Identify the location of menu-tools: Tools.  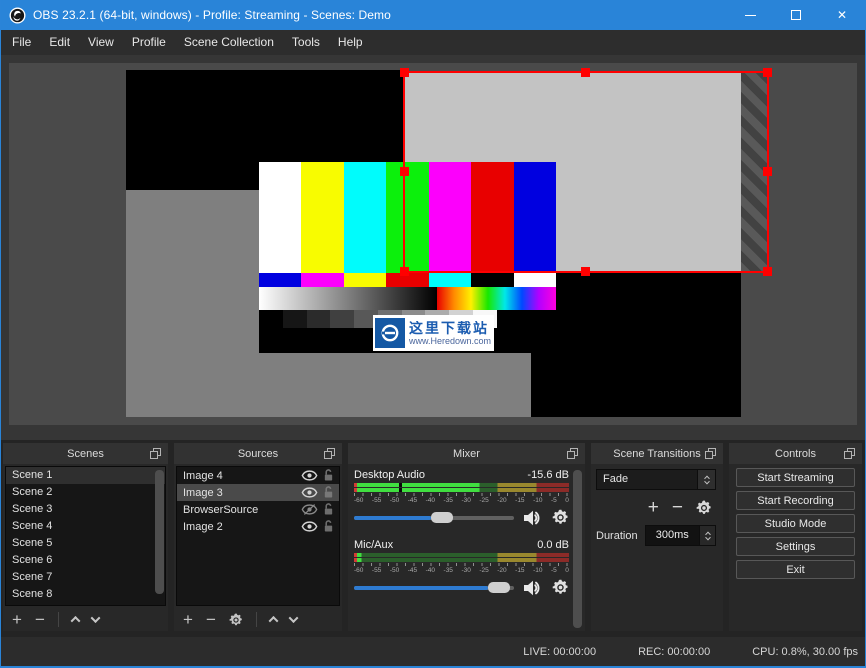
(306, 42).